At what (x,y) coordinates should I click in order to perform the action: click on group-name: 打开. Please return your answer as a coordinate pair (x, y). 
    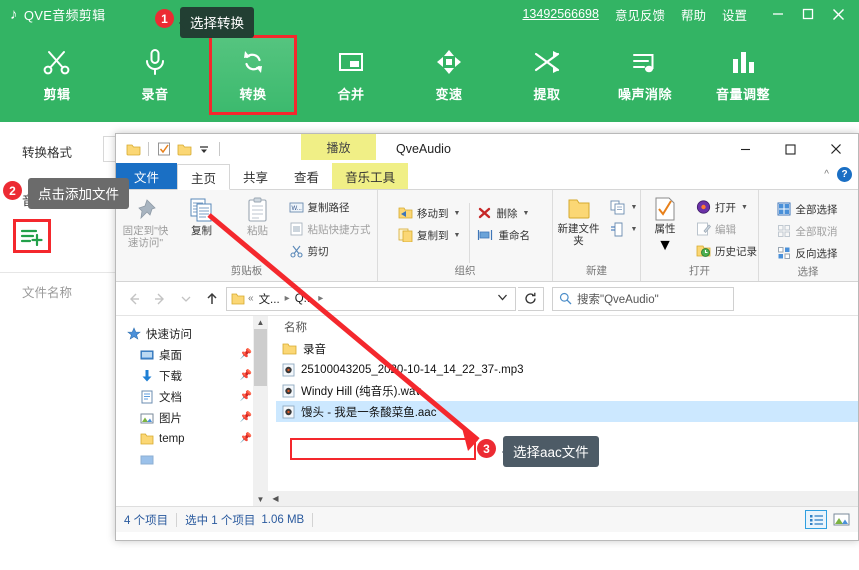
    Looking at the image, I should click on (699, 271).